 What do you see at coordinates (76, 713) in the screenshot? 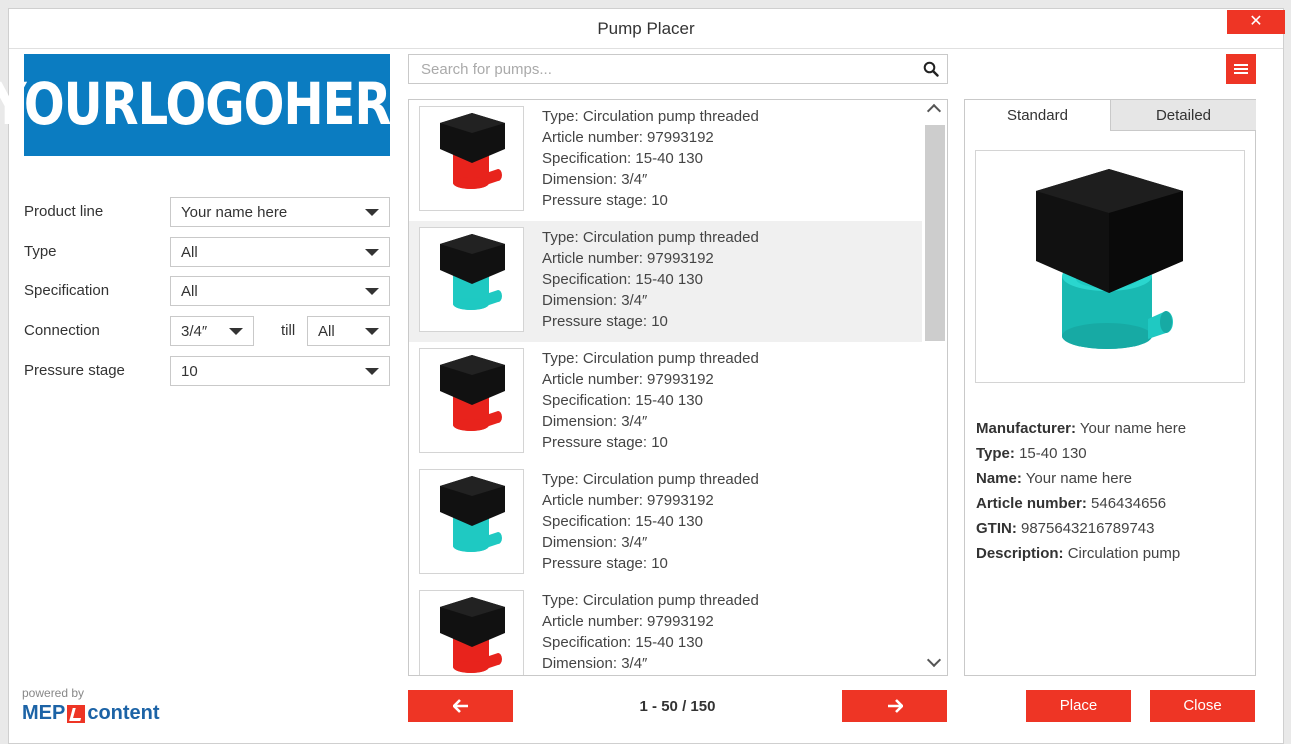
I see `mepcontent-mark-icon` at bounding box center [76, 713].